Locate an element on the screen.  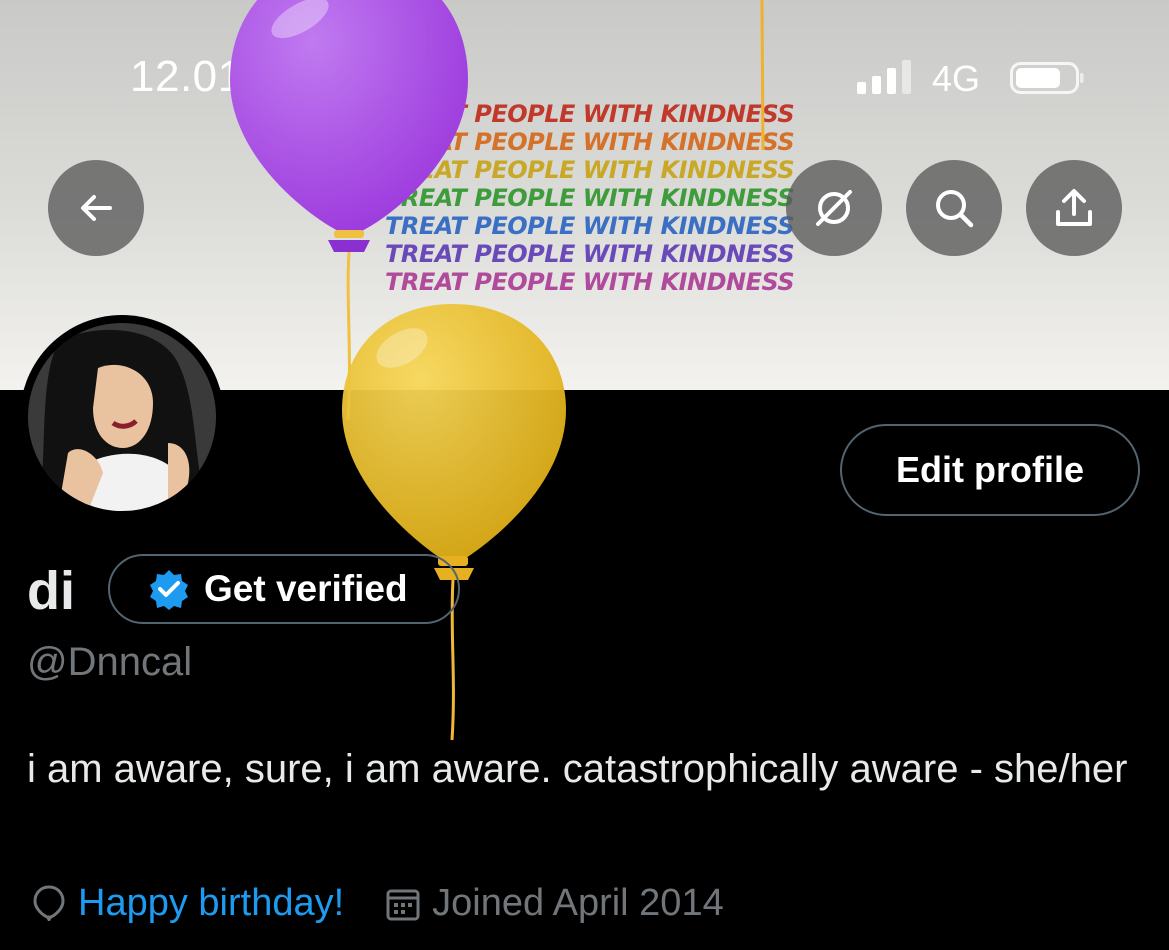
grok-icon is located at coordinates (834, 208).